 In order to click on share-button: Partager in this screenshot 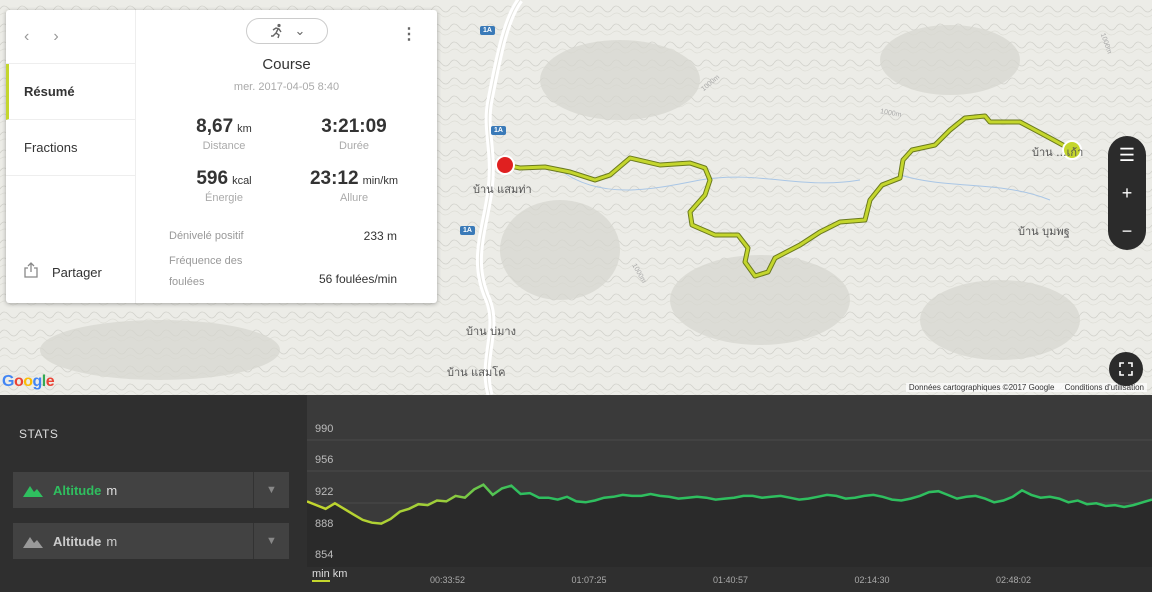, I will do `click(63, 272)`.